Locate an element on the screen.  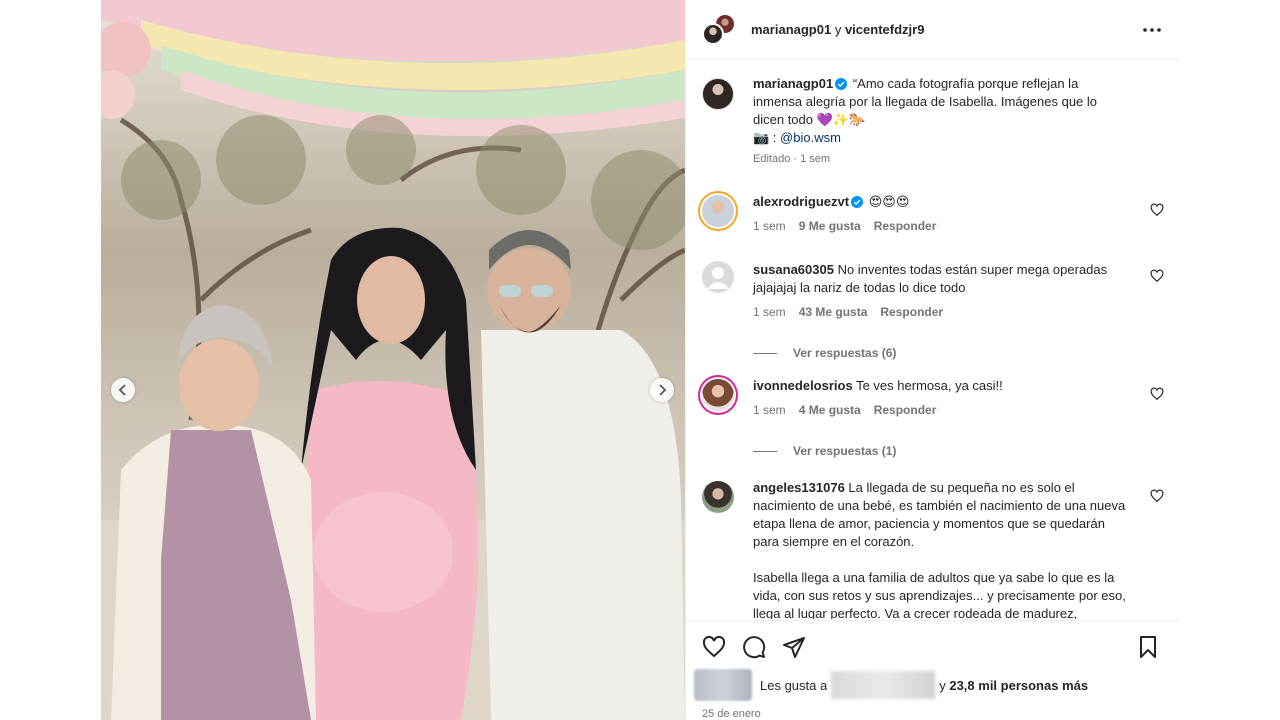
likes-summary: Les gusta a y 23,8 mil personas más is located at coordinates (891, 685).